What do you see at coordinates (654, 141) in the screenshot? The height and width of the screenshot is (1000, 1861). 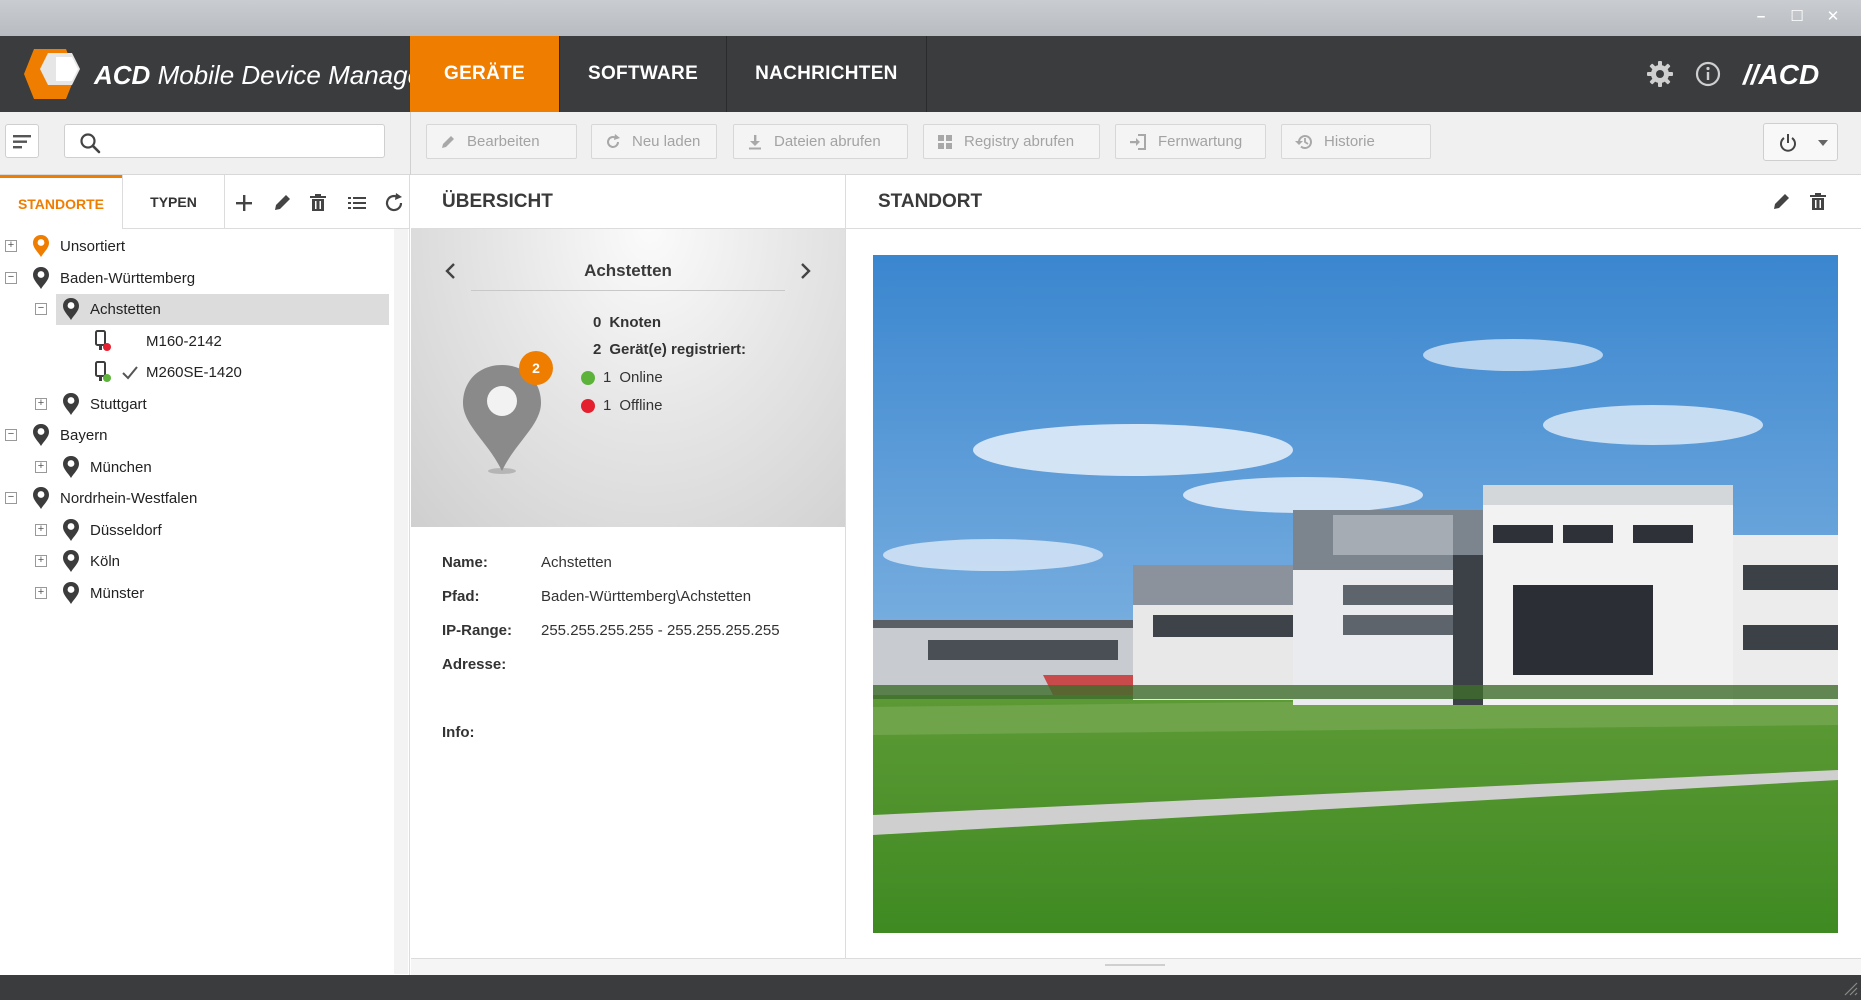 I see `reload-button: Neu laden` at bounding box center [654, 141].